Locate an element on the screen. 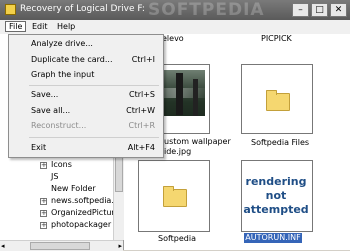 This screenshot has height=251, width=350. maximize-button: □ is located at coordinates (319, 10).